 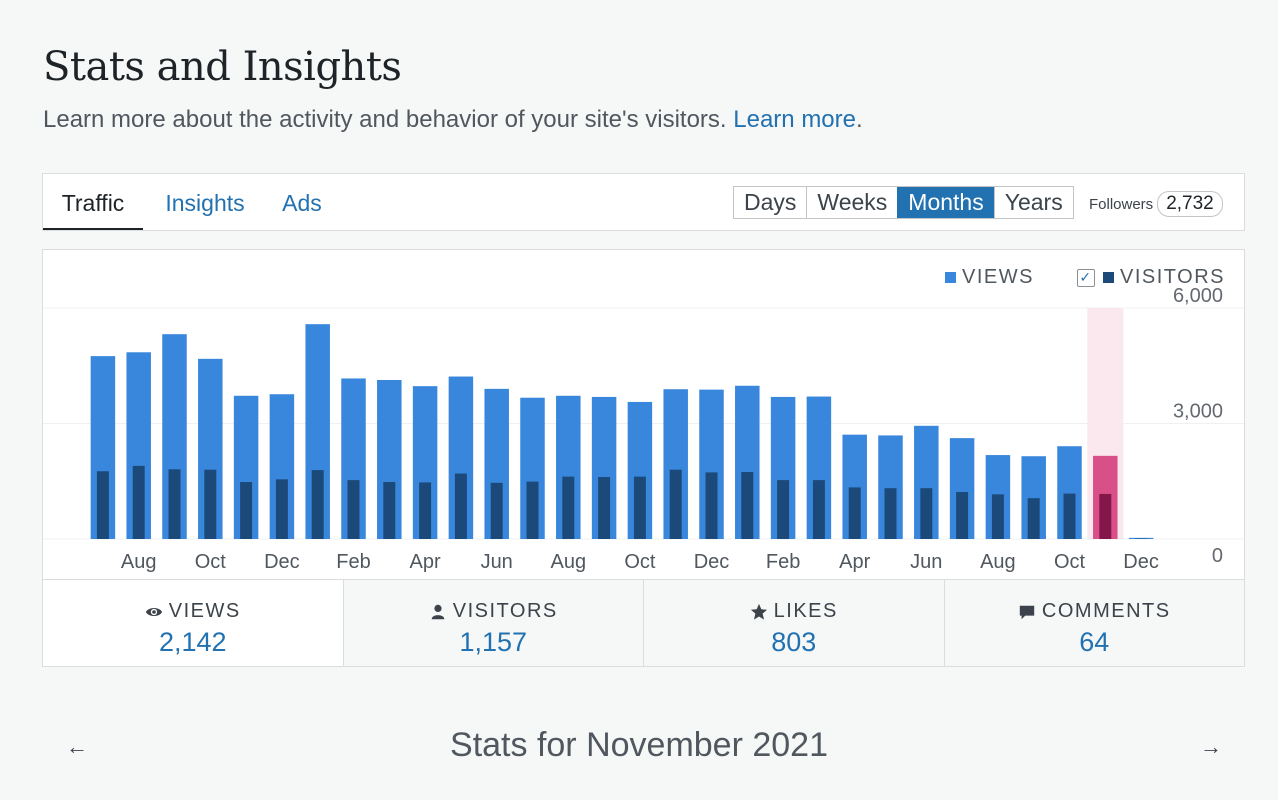 What do you see at coordinates (859, 119) in the screenshot?
I see `subtitle-period: .` at bounding box center [859, 119].